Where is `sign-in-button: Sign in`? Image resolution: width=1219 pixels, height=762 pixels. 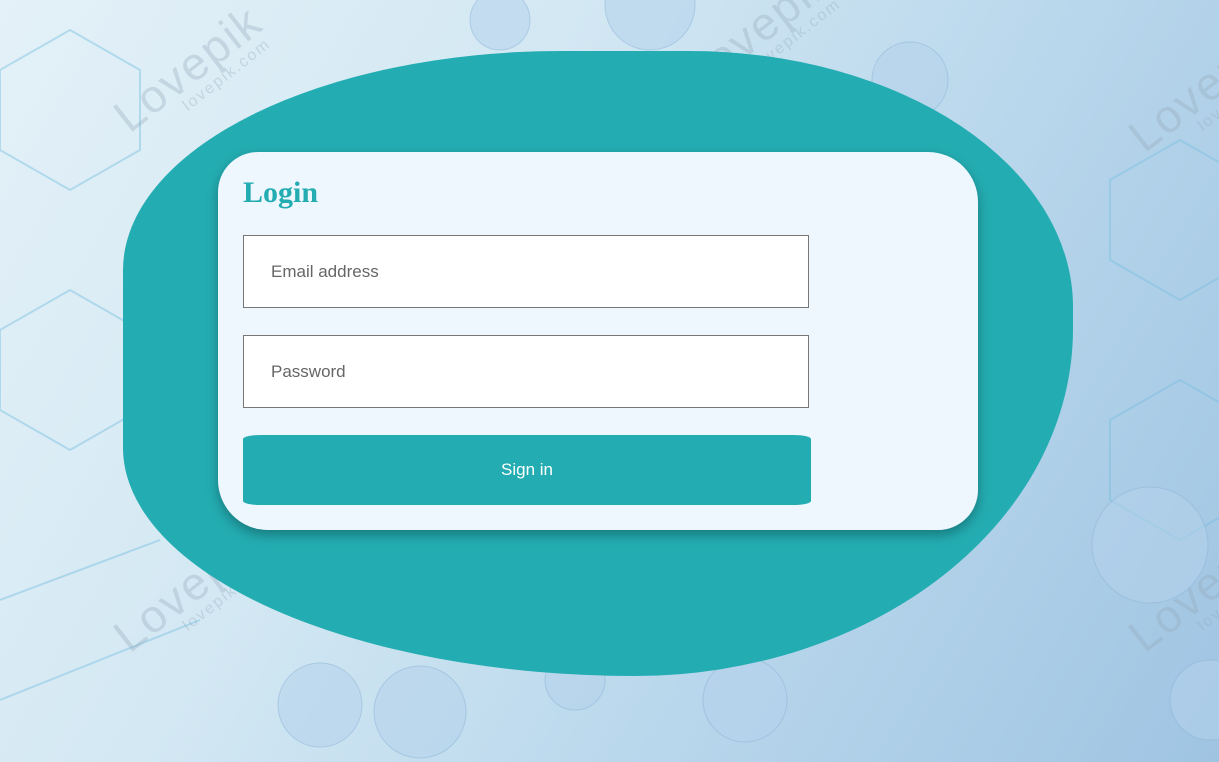
sign-in-button: Sign in is located at coordinates (527, 470).